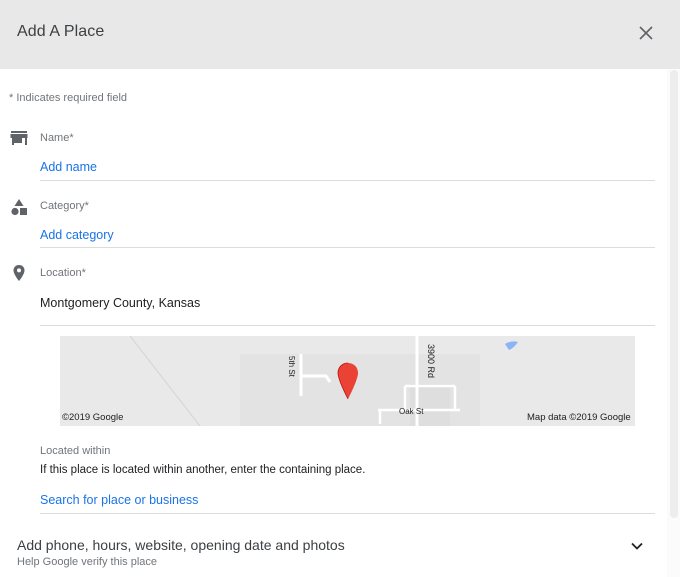 This screenshot has width=680, height=577. Describe the element at coordinates (57, 138) in the screenshot. I see `name-label: Name*` at that location.